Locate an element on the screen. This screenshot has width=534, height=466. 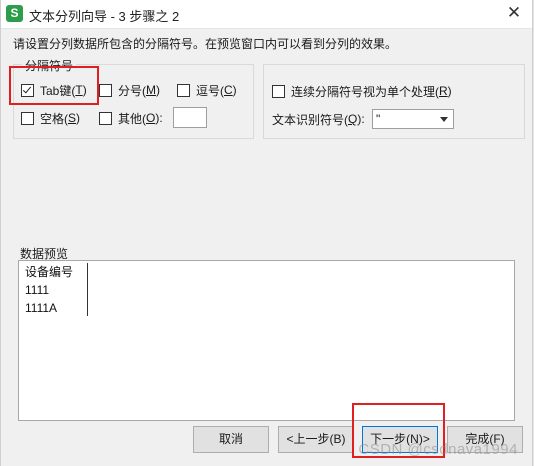
space-checkbox-box is located at coordinates (27, 118).